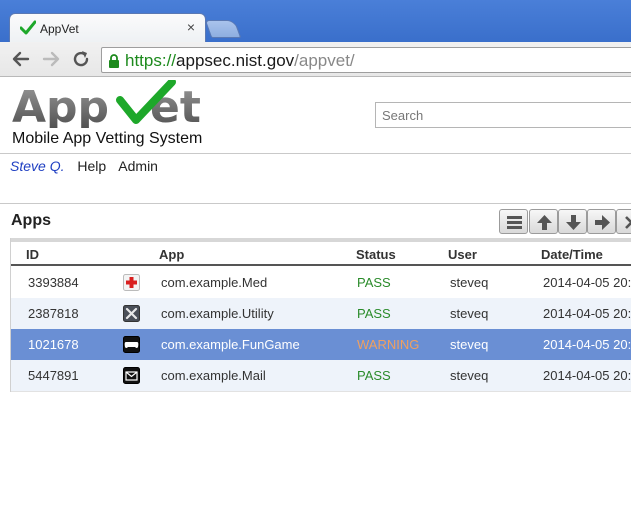 The width and height of the screenshot is (631, 522). Describe the element at coordinates (315, 153) in the screenshot. I see `header-divider` at that location.